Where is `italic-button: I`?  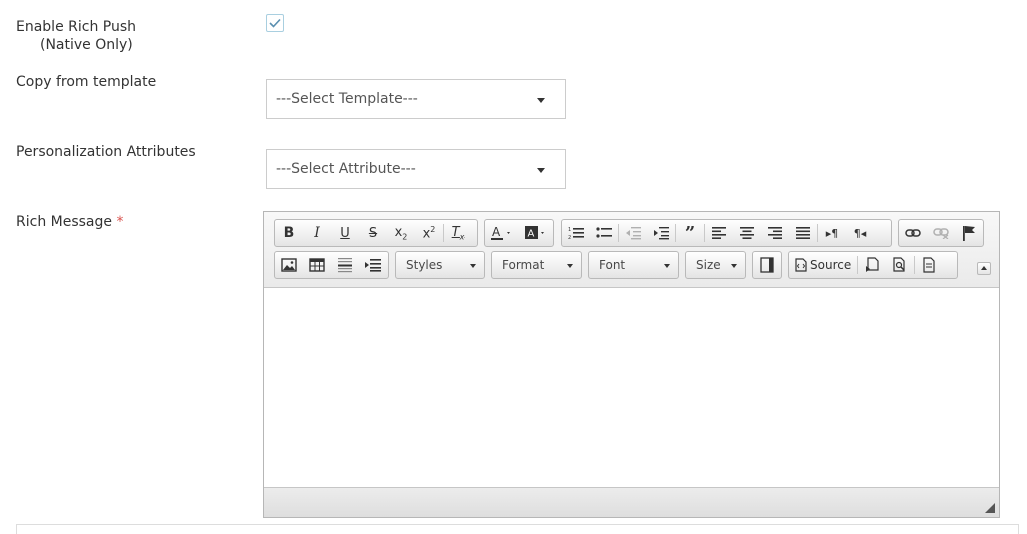 italic-button: I is located at coordinates (317, 233).